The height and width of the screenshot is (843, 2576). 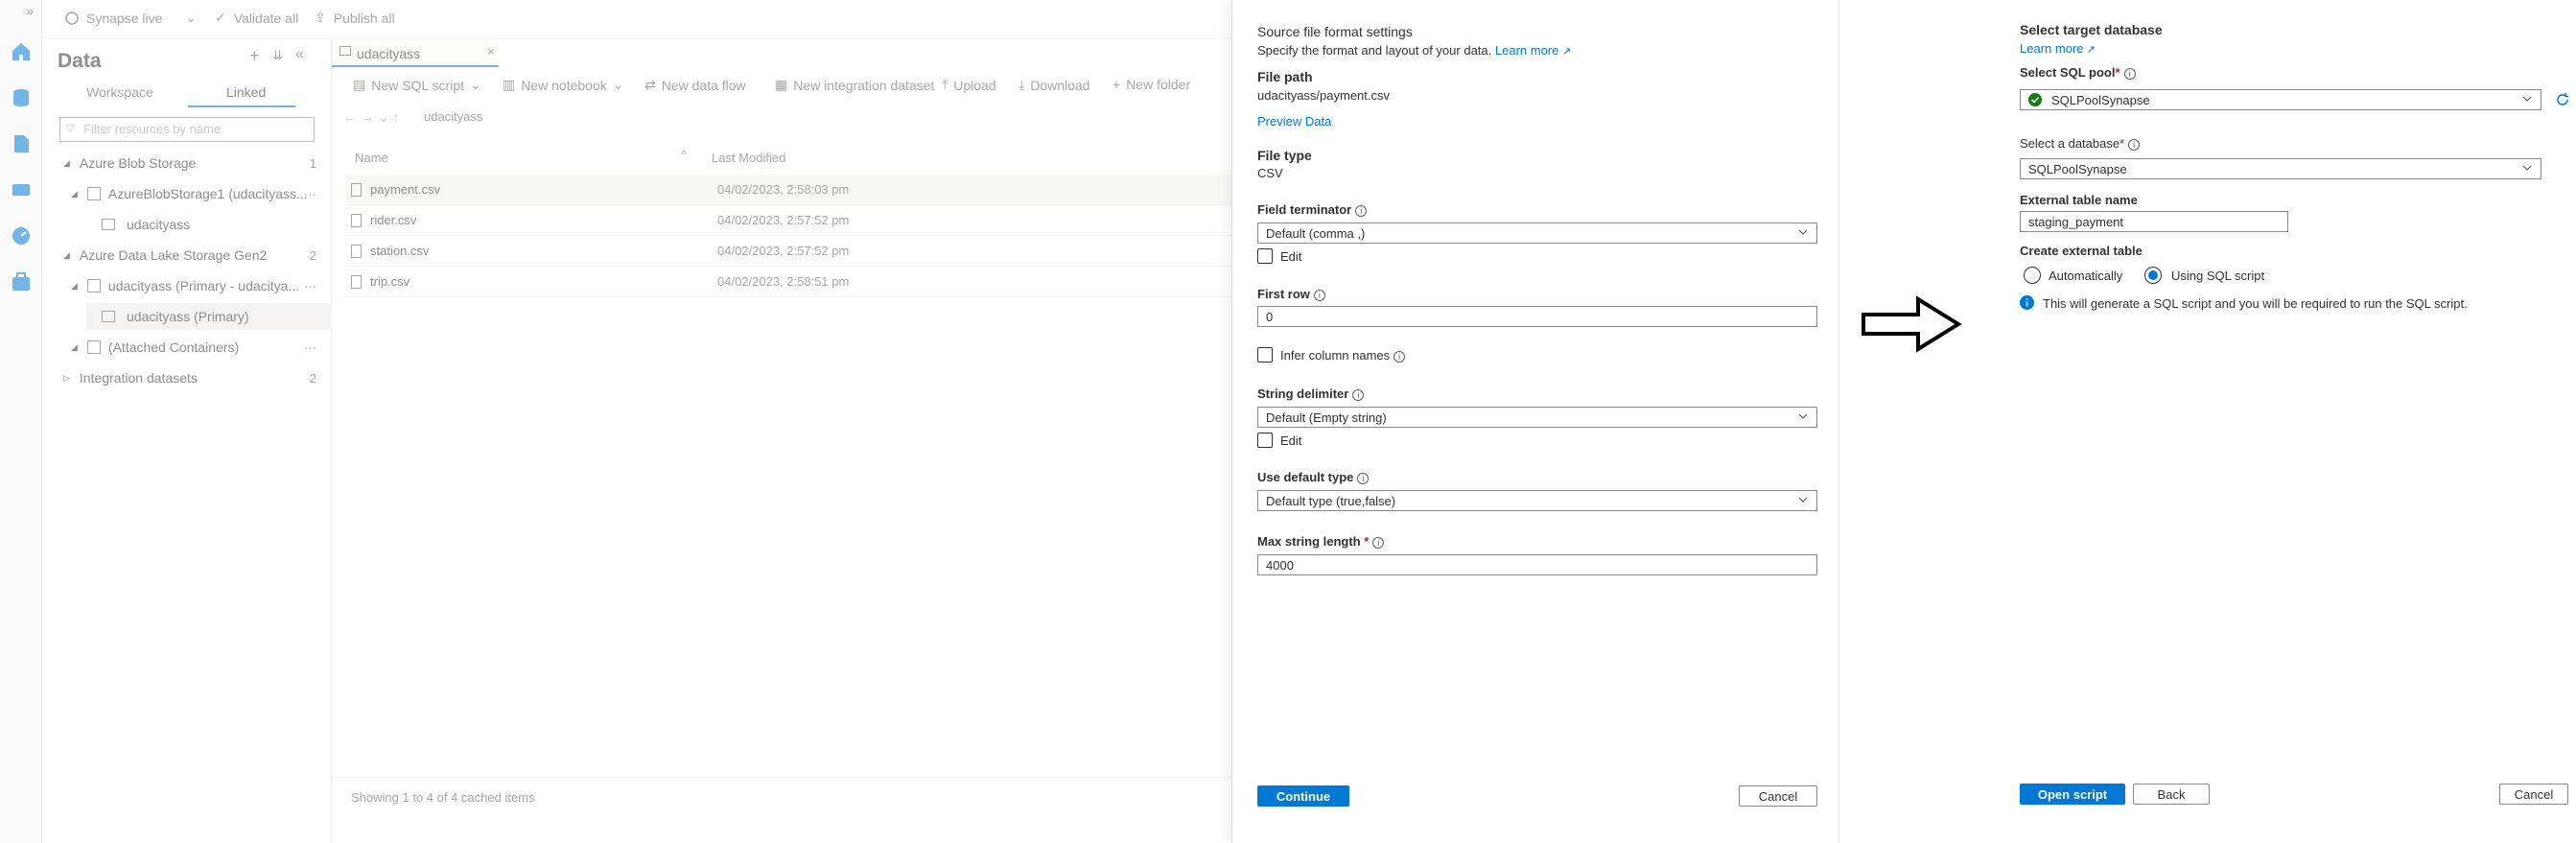 What do you see at coordinates (2081, 251) in the screenshot?
I see `create-external-table-label: Create external table` at bounding box center [2081, 251].